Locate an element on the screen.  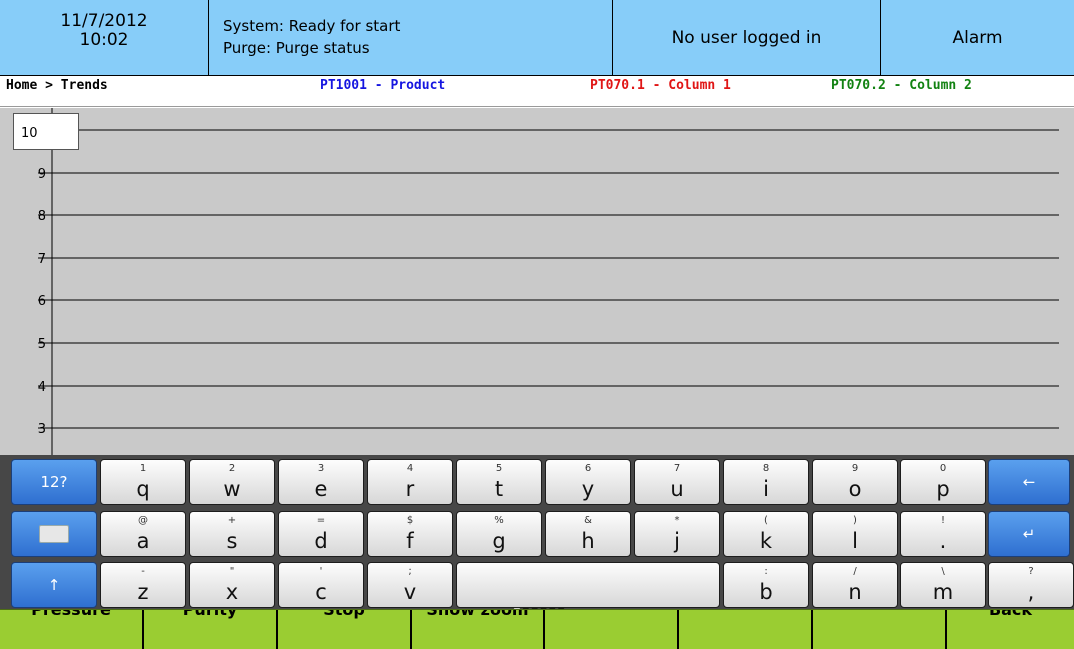
key-backspace: ← is located at coordinates (1029, 482).